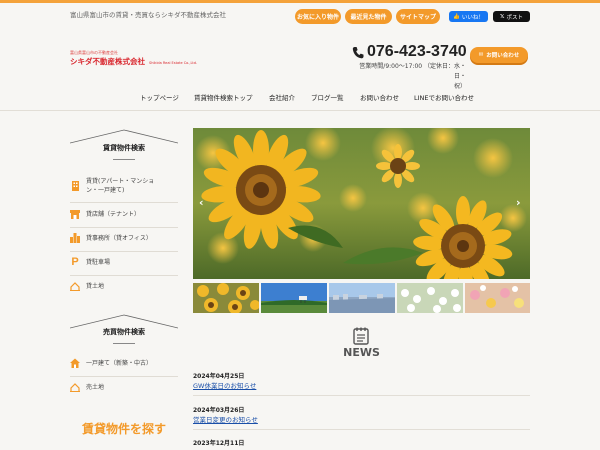 The height and width of the screenshot is (450, 600). What do you see at coordinates (124, 387) in the screenshot?
I see `sidebar-item-sale-land: 売土地` at bounding box center [124, 387].